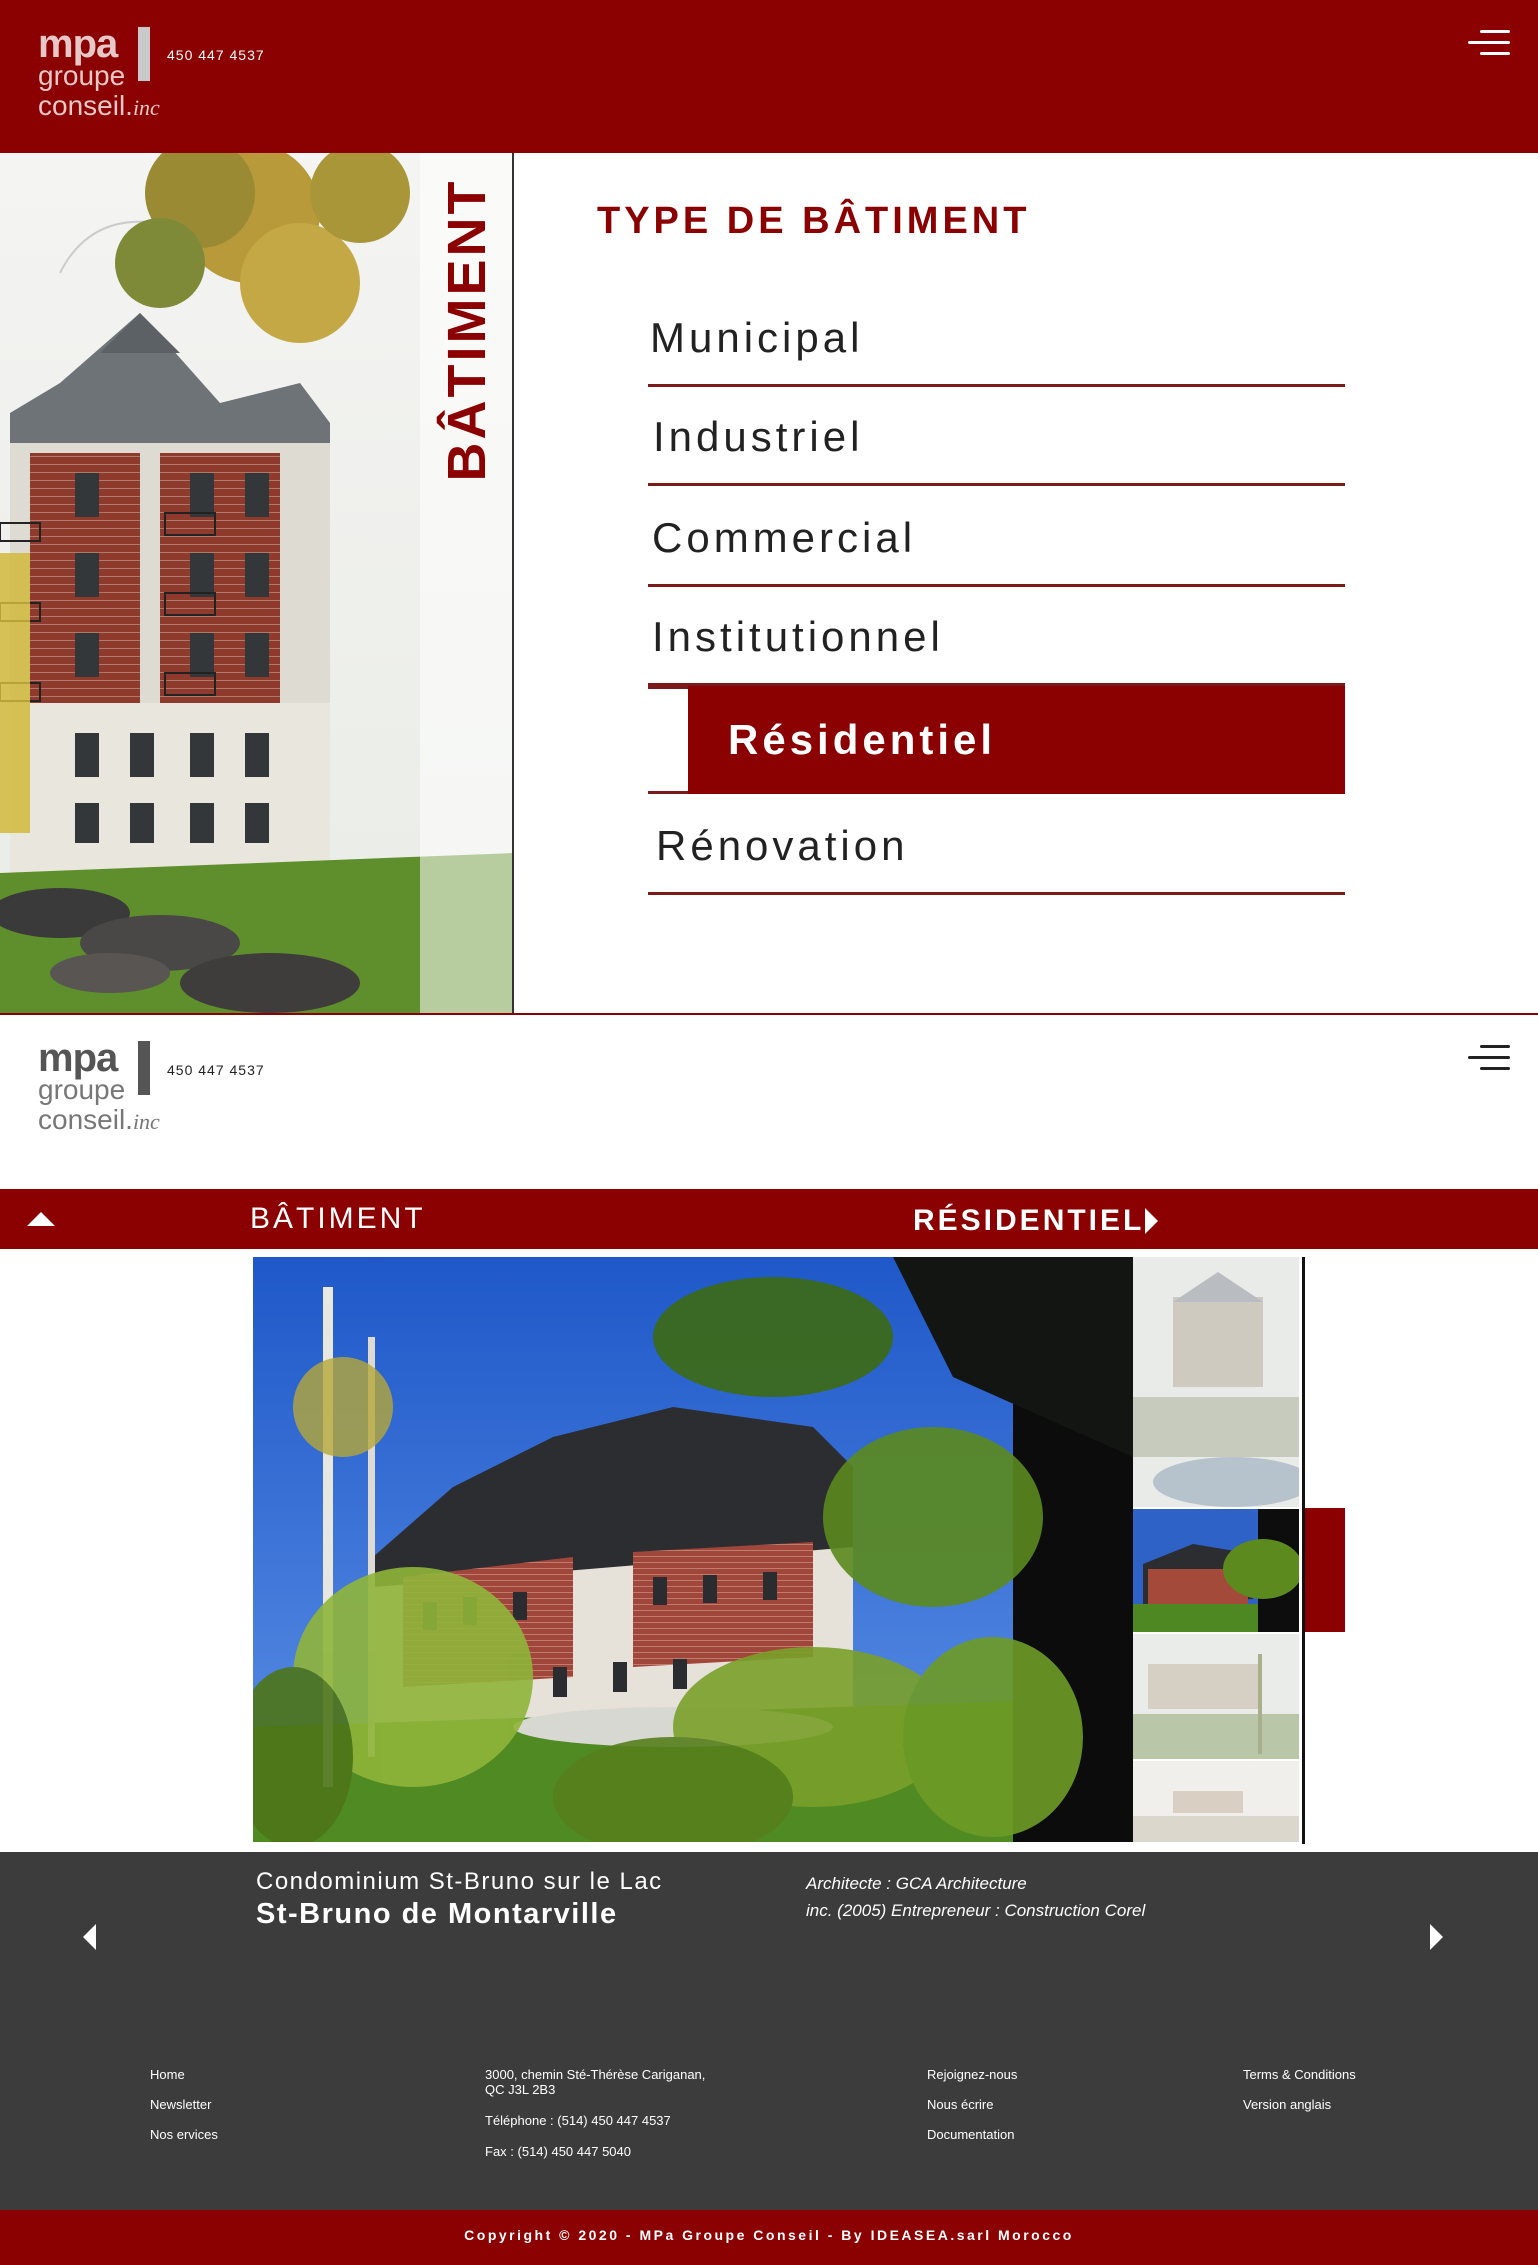 This screenshot has height=2265, width=1538. Describe the element at coordinates (669, 740) in the screenshot. I see `active-stub` at that location.